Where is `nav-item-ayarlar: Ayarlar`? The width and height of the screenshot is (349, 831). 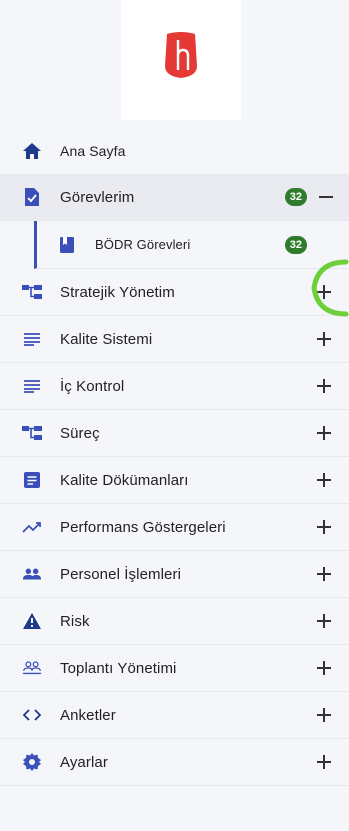 nav-item-ayarlar: Ayarlar is located at coordinates (174, 762).